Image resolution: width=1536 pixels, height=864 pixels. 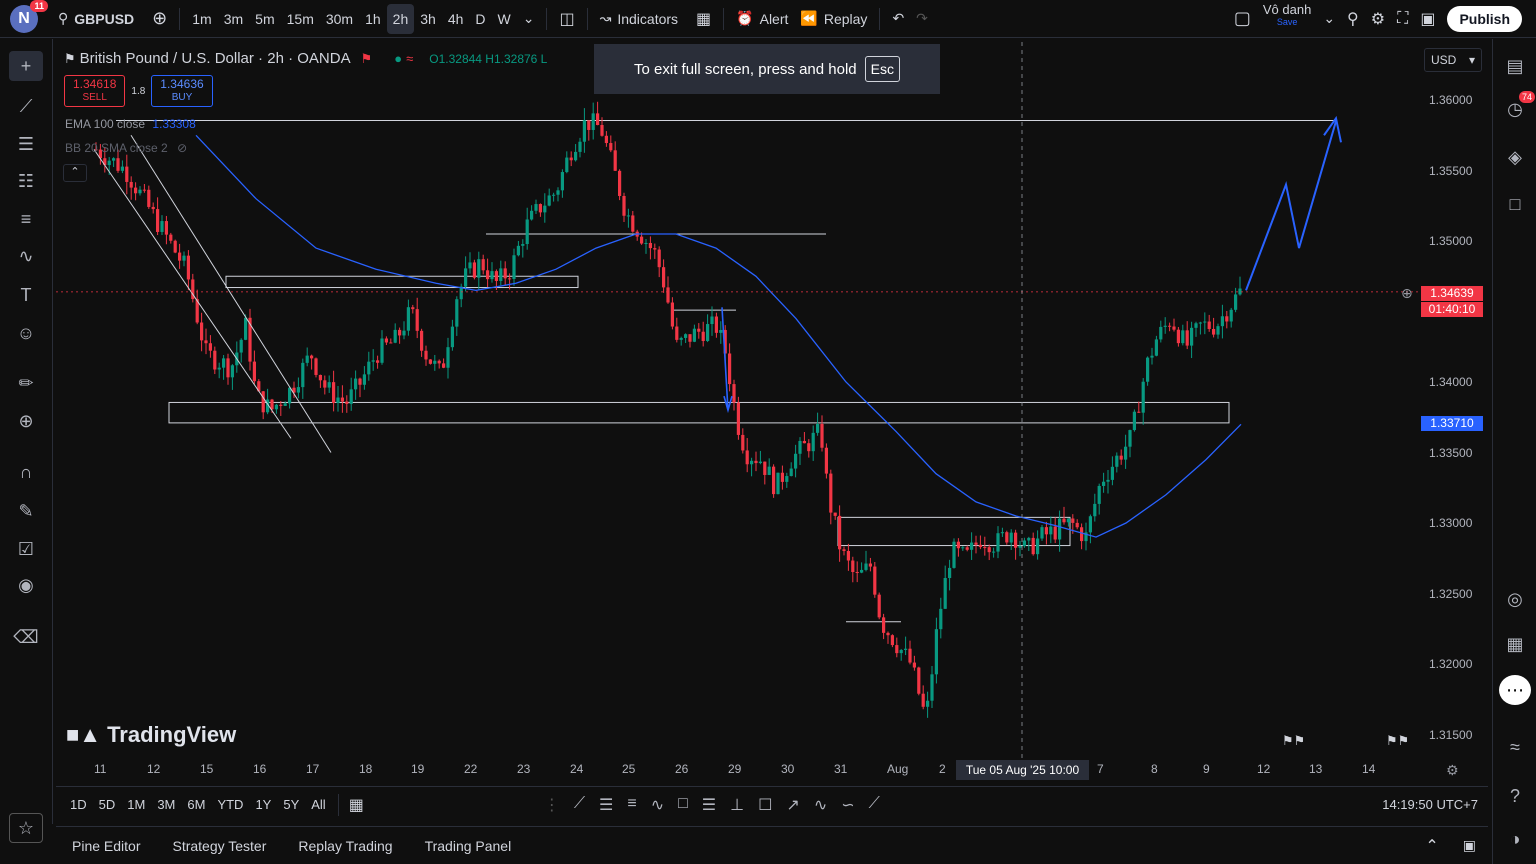 I want to click on camera-icon: ▣, so click(x=1427, y=19).